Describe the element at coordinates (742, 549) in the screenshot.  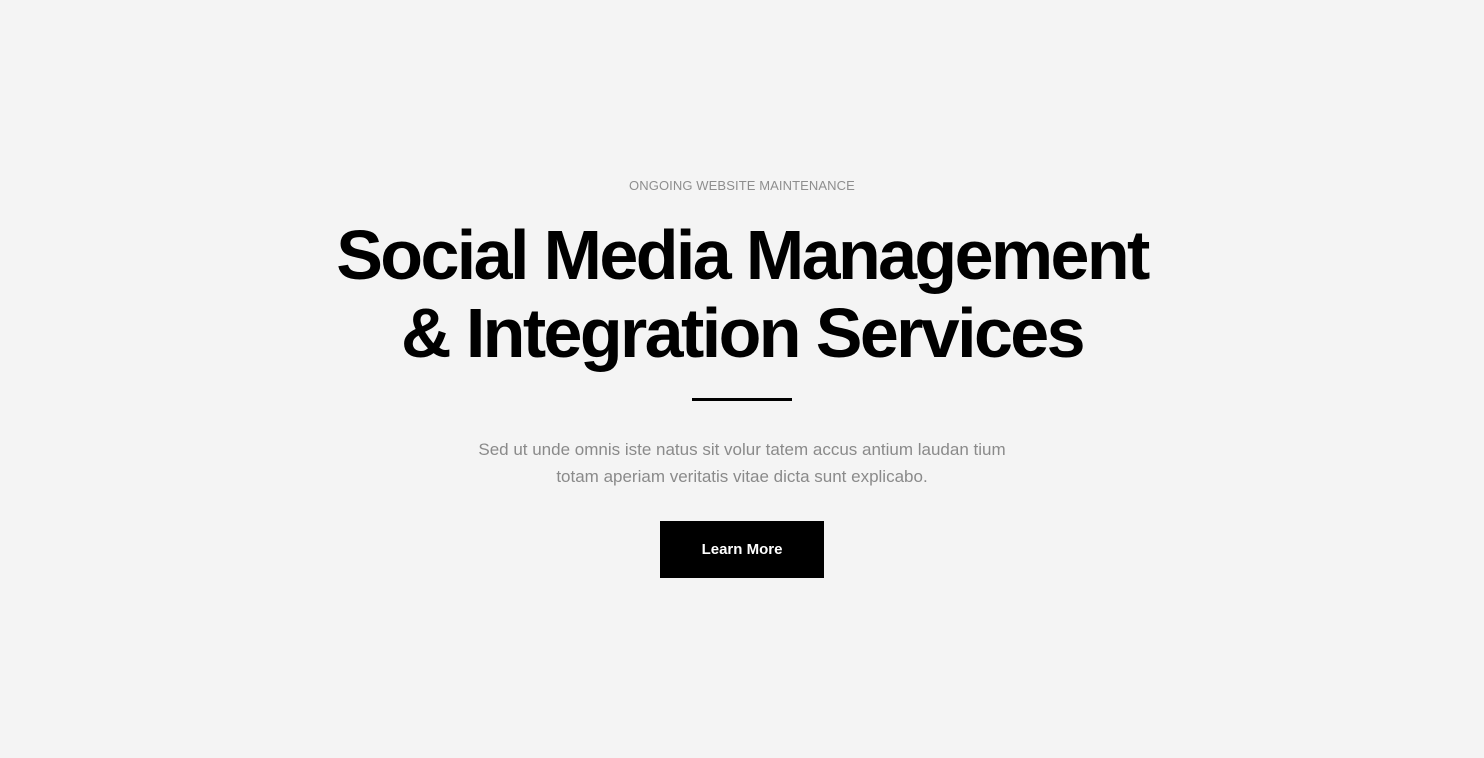
I see `learn-more-button: Learn More` at that location.